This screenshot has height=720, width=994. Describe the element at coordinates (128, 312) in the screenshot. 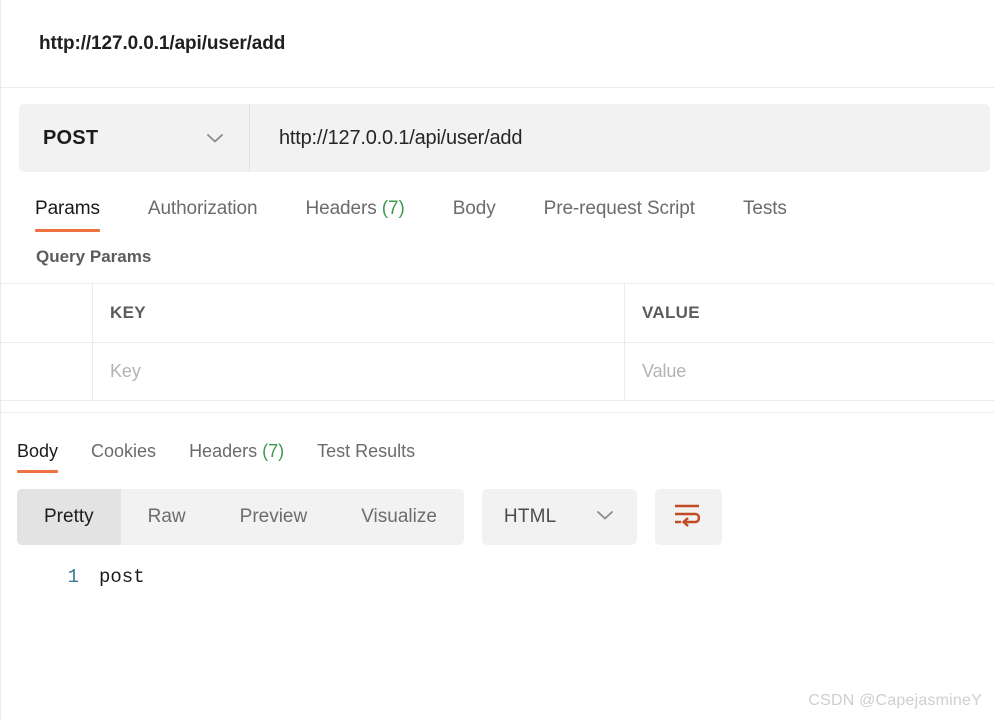

I see `column-header-key-label: KEY` at that location.